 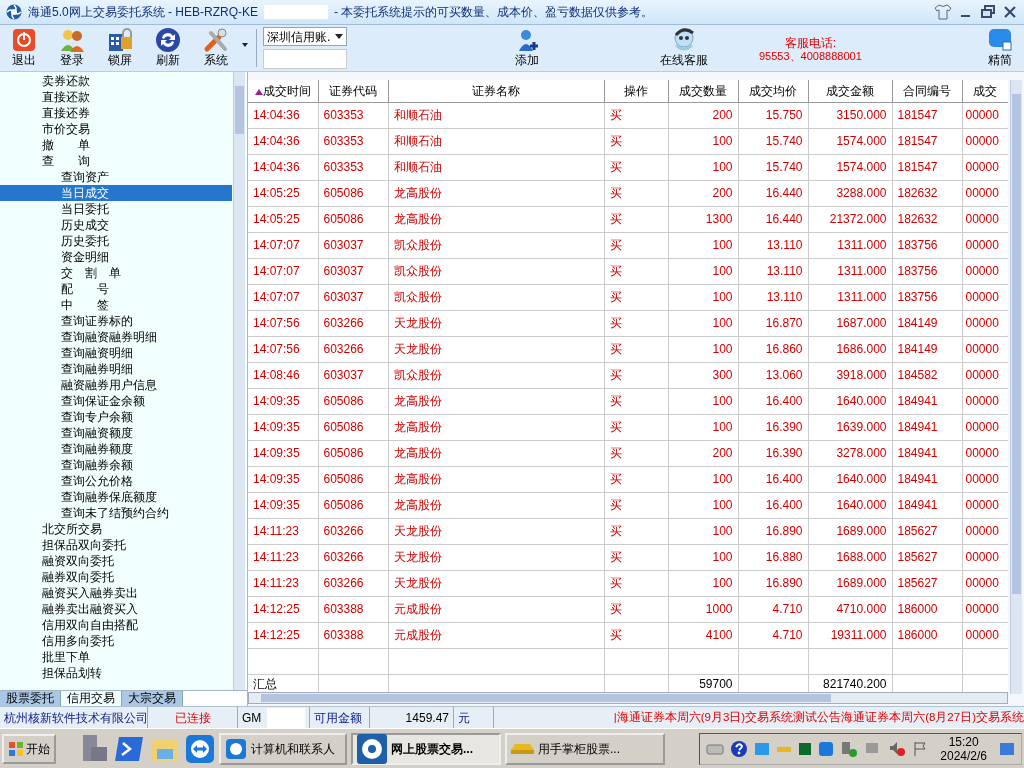 What do you see at coordinates (1000, 48) in the screenshot?
I see `toolbar-button: 精简` at bounding box center [1000, 48].